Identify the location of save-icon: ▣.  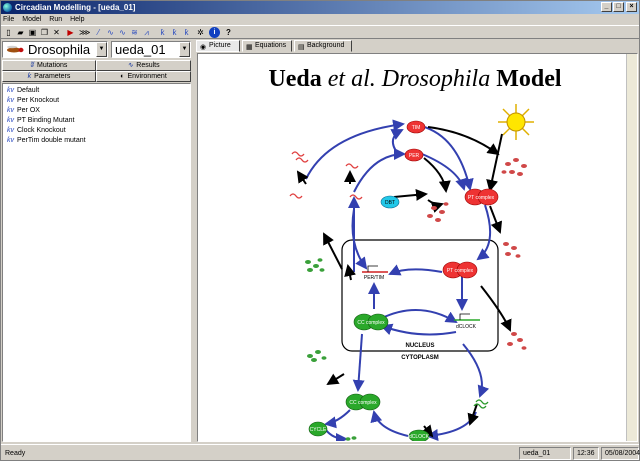
(32, 32).